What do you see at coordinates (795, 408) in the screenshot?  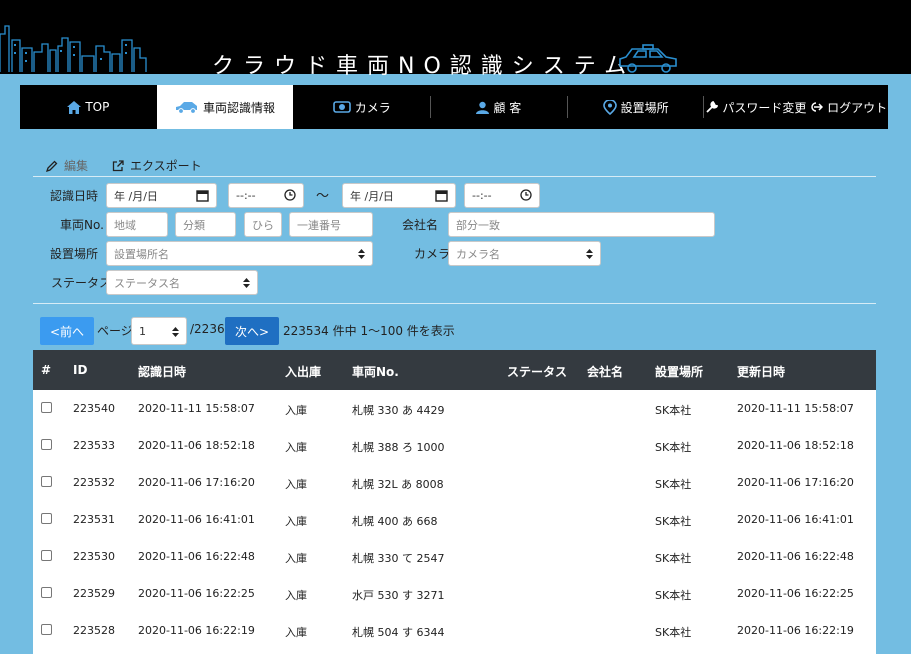 I see `cell-updated-at: 2020-11-11 15:58:07` at bounding box center [795, 408].